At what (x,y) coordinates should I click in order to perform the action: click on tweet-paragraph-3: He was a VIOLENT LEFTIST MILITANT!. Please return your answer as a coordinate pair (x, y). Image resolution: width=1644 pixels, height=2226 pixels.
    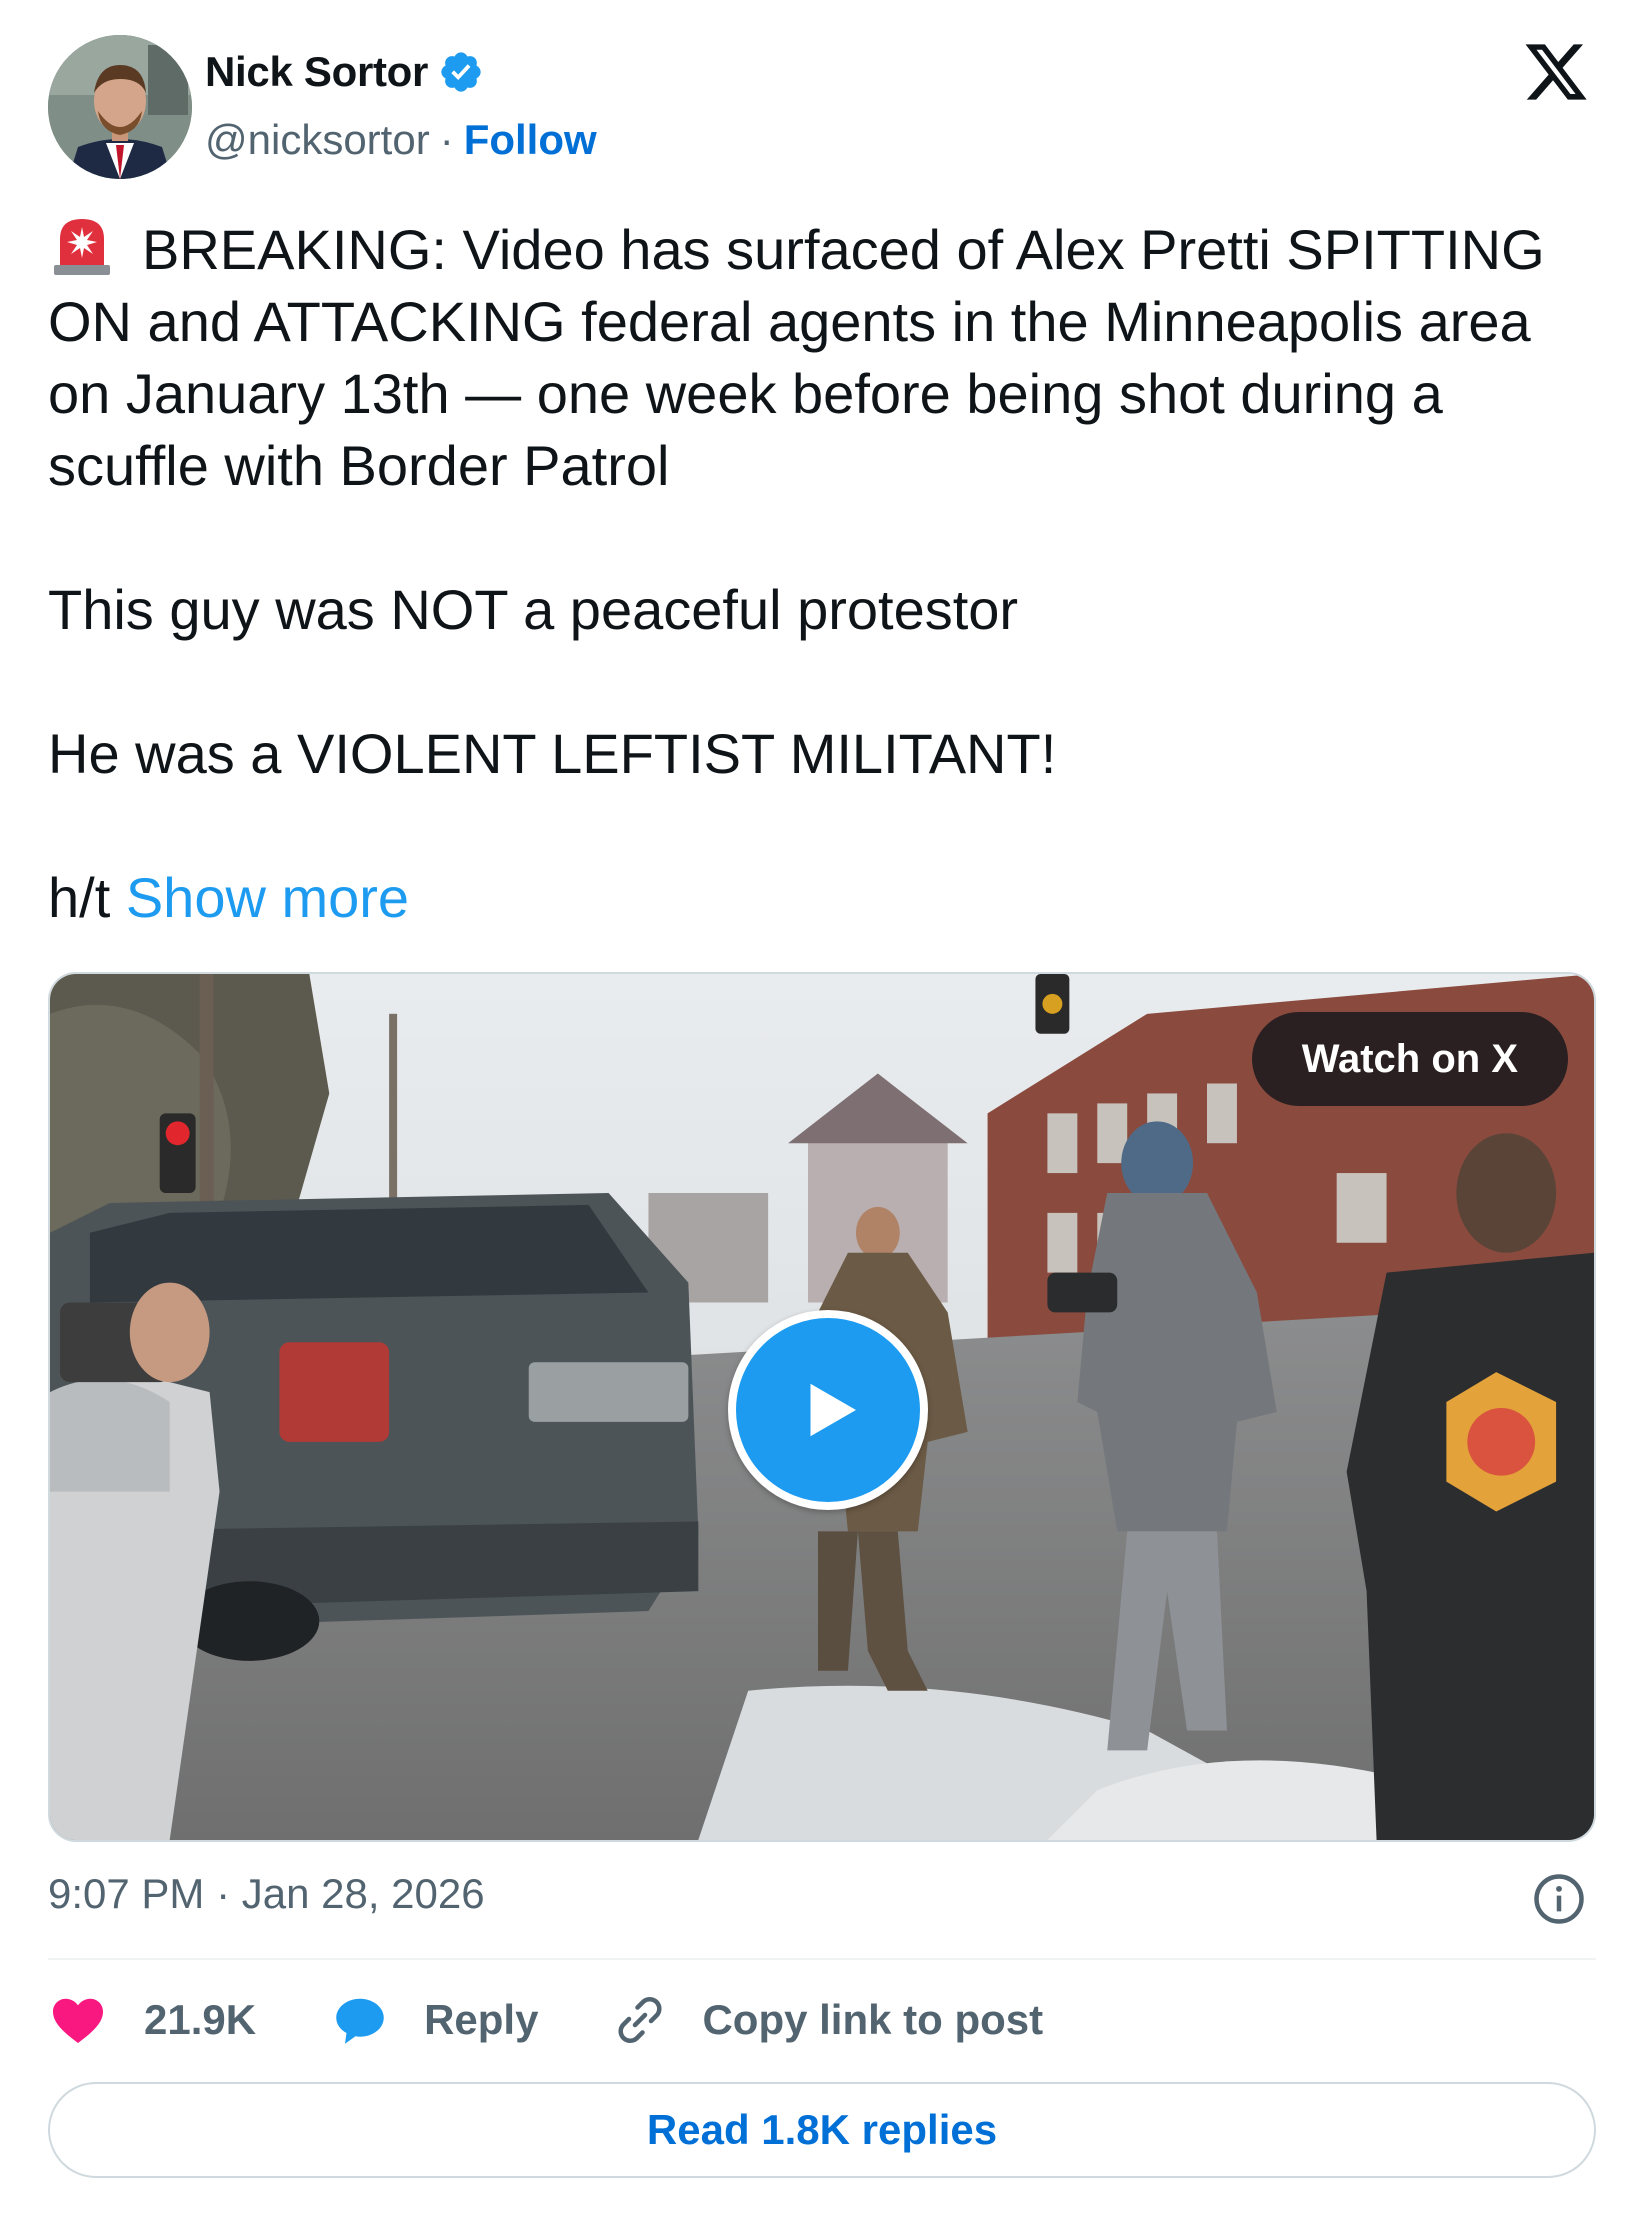
    Looking at the image, I should click on (552, 753).